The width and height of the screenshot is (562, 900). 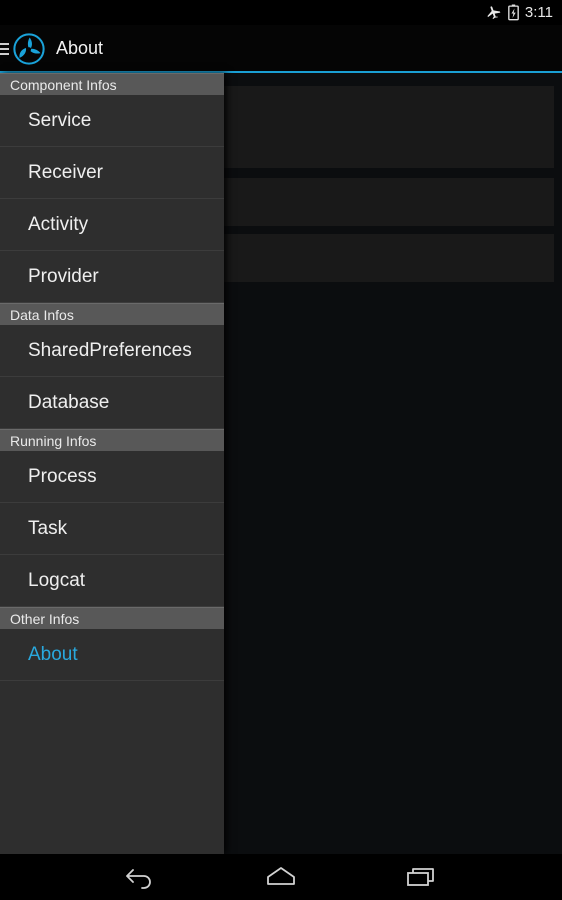 I want to click on sidebar-item-task: Task, so click(x=112, y=529).